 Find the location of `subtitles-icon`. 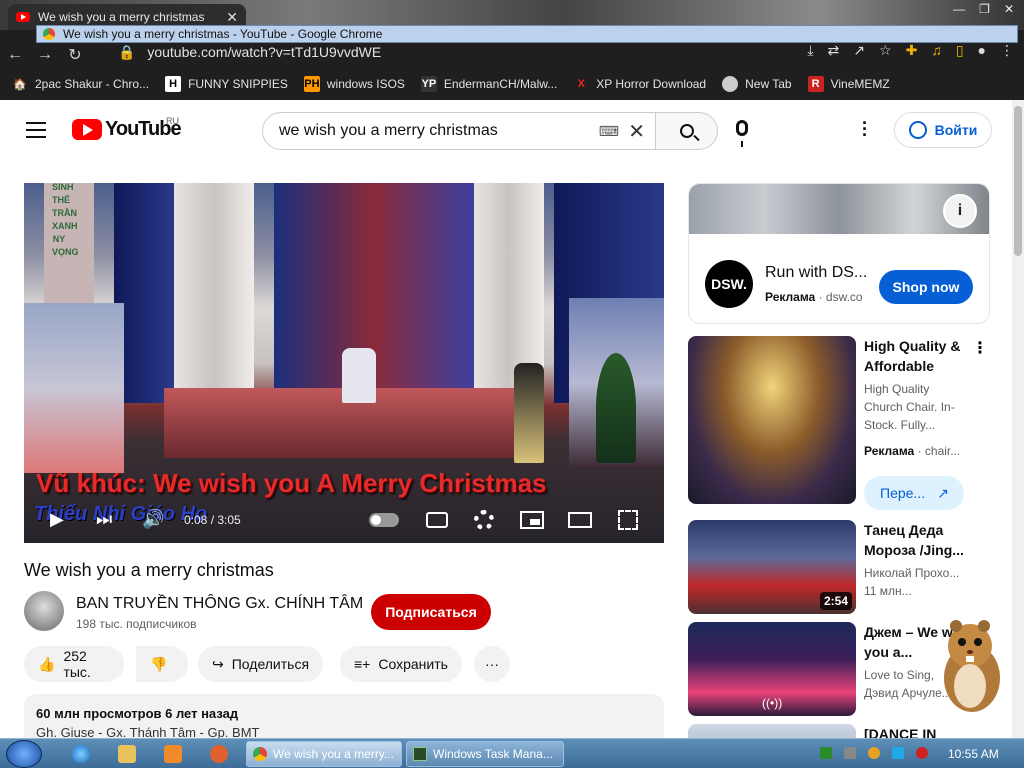

subtitles-icon is located at coordinates (437, 520).